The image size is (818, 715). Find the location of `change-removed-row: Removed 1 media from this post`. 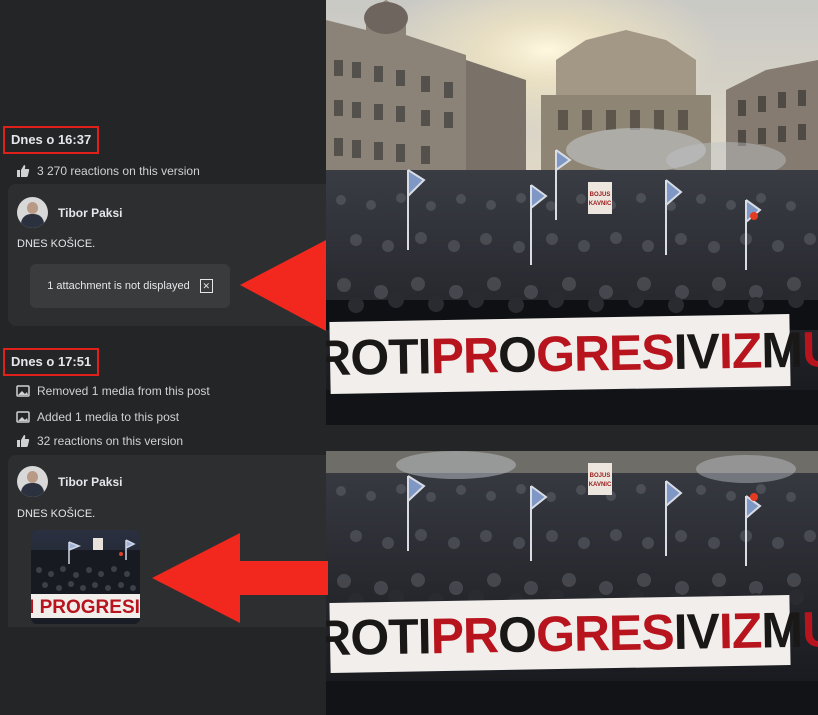

change-removed-row: Removed 1 media from this post is located at coordinates (113, 391).